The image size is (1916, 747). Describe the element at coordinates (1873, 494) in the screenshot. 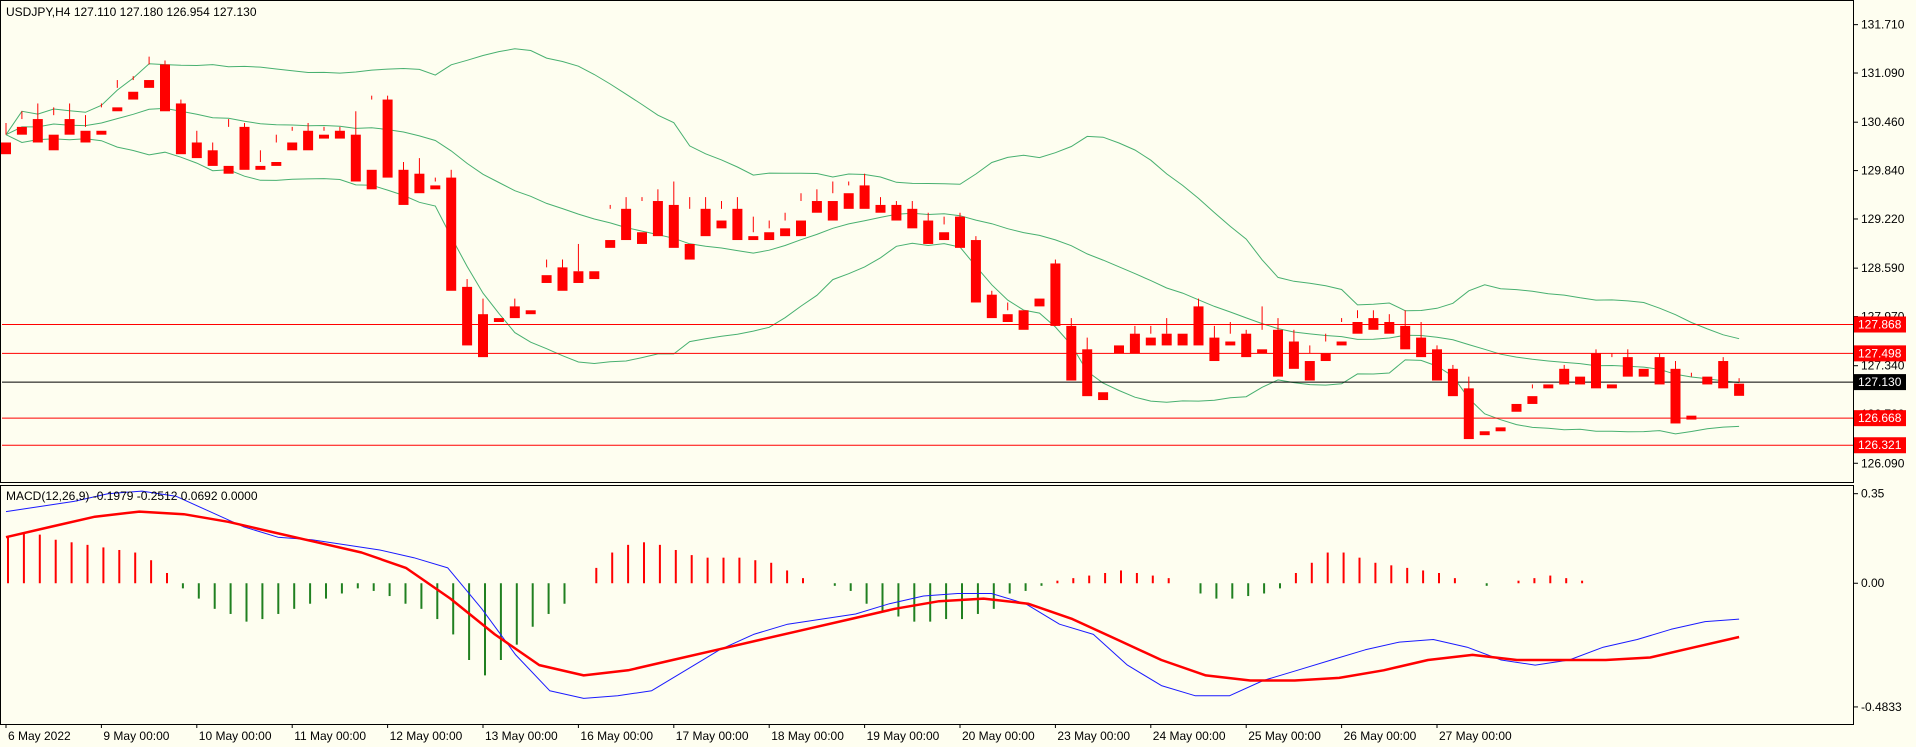

I see `macd-tick-label: 0.35` at that location.